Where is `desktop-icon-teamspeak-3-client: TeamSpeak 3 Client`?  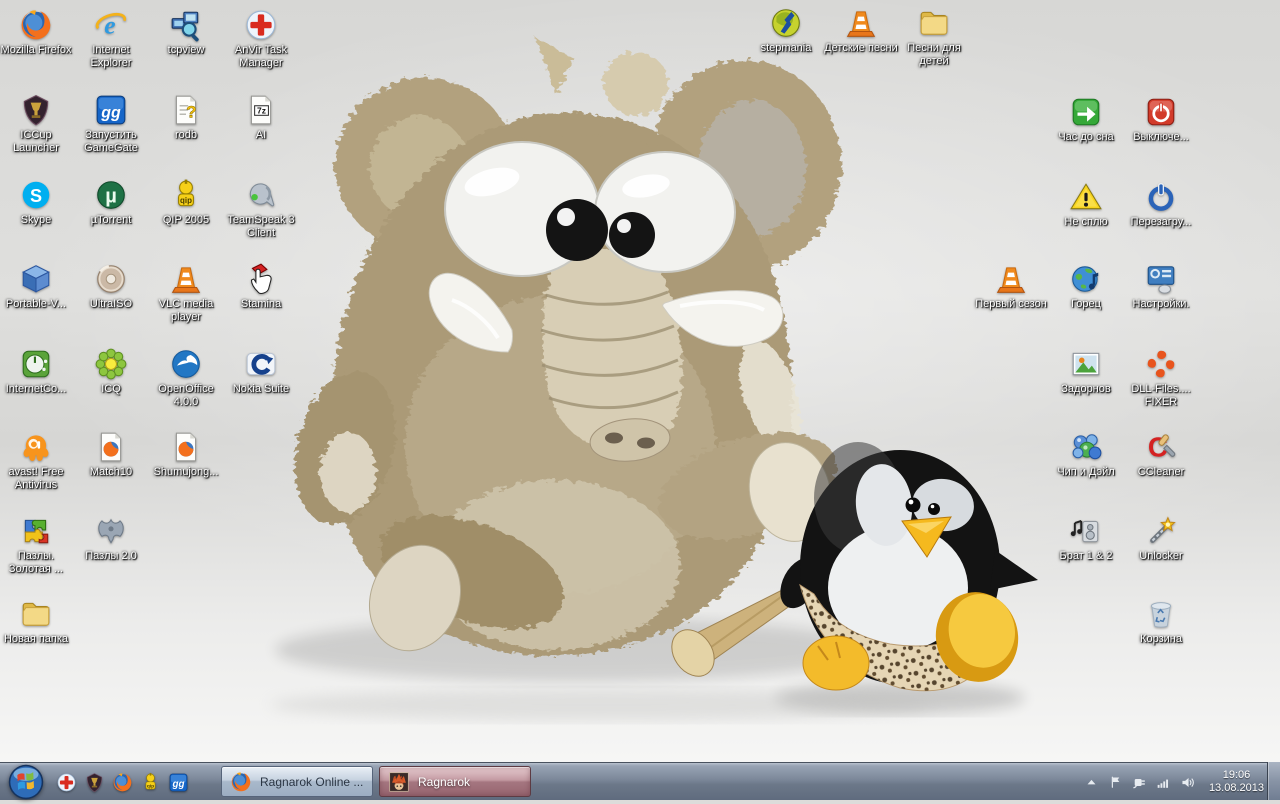
desktop-icon-teamspeak-3-client: TeamSpeak 3 Client is located at coordinates (261, 209).